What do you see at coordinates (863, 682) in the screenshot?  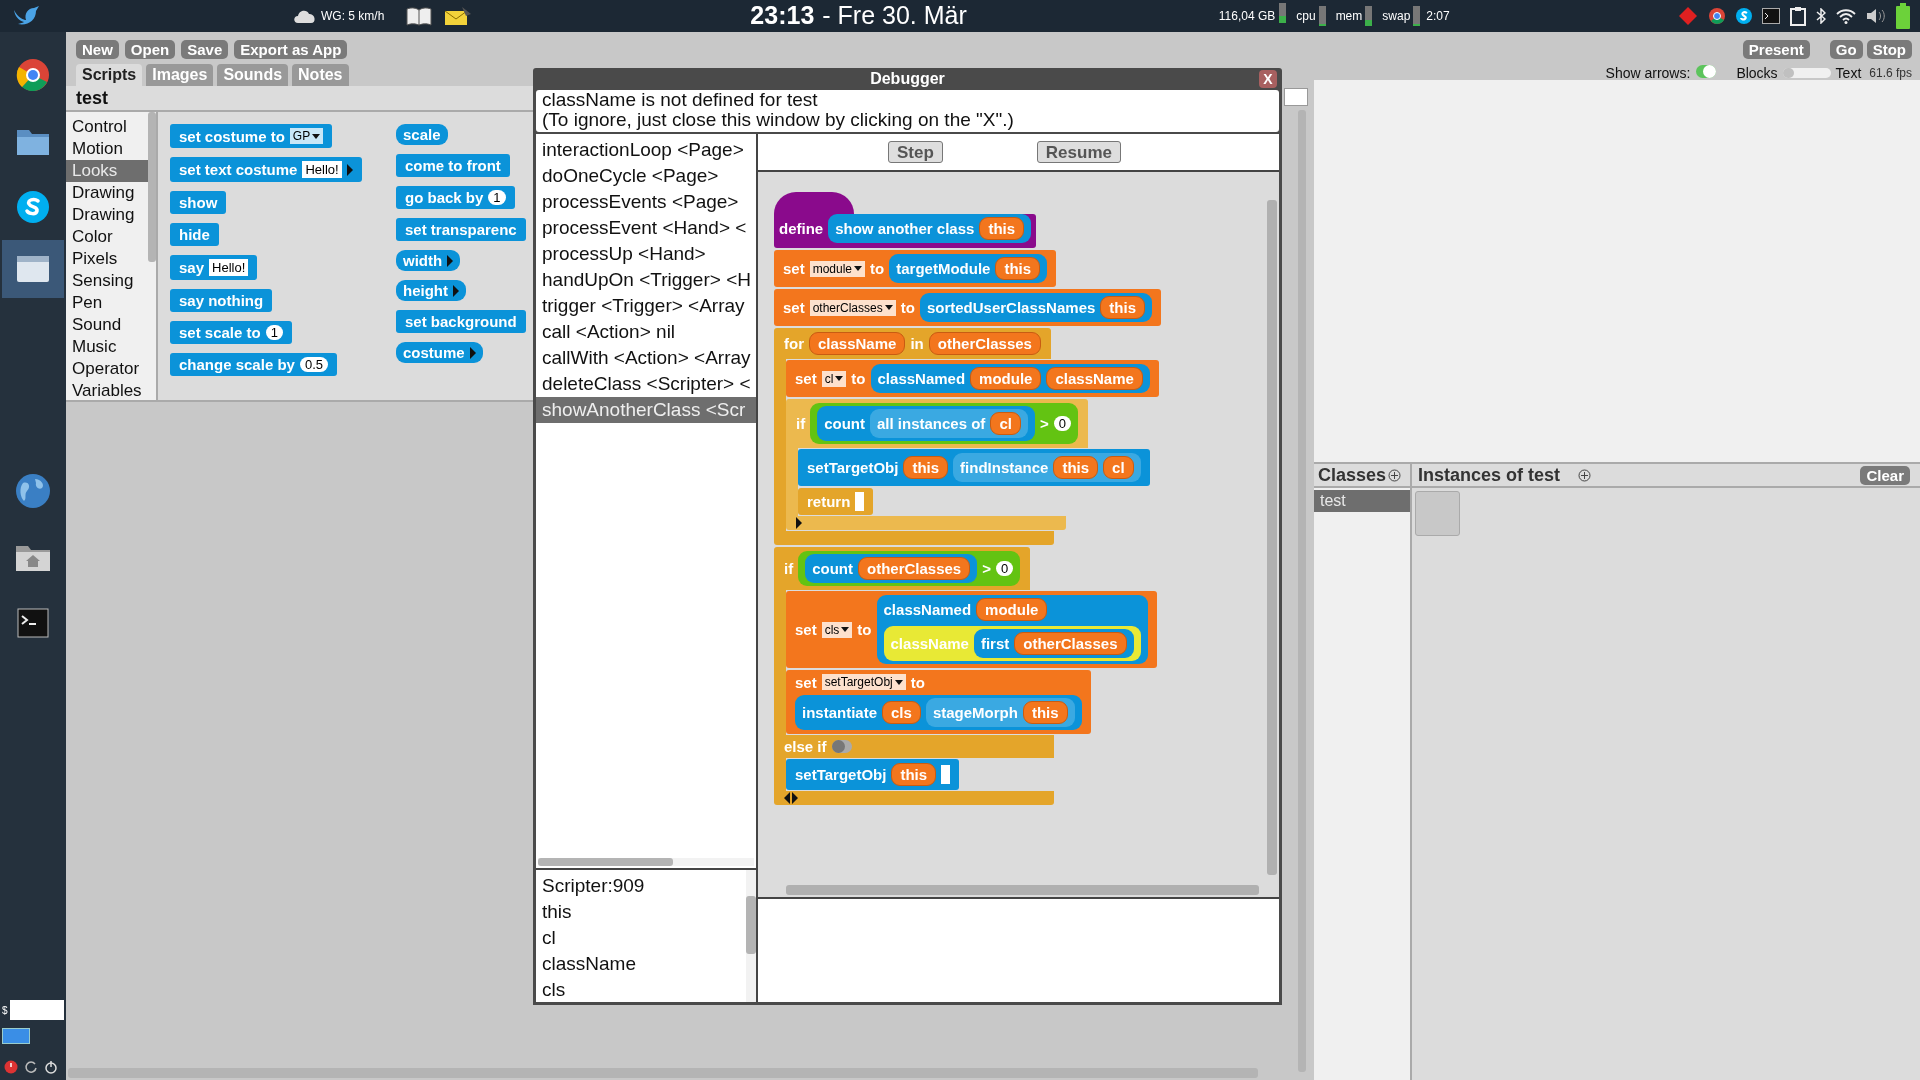 I see `dropdown-slot: setTargetObj` at bounding box center [863, 682].